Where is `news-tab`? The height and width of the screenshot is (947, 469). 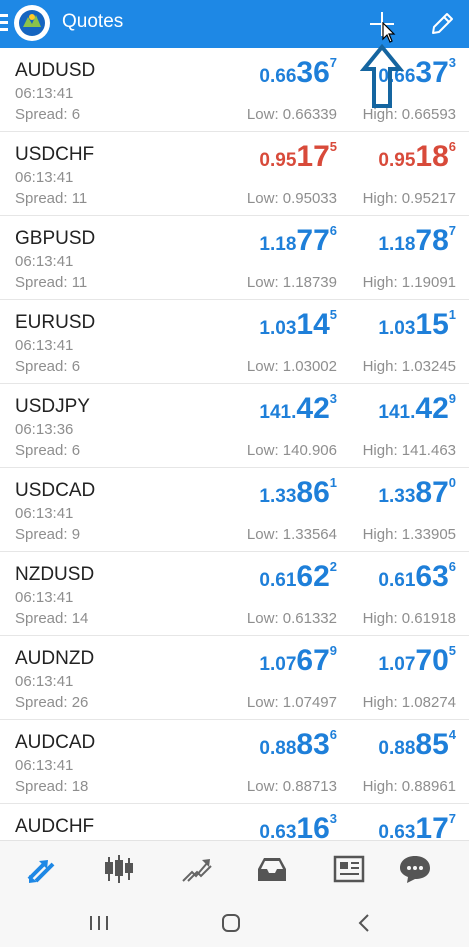 news-tab is located at coordinates (349, 869).